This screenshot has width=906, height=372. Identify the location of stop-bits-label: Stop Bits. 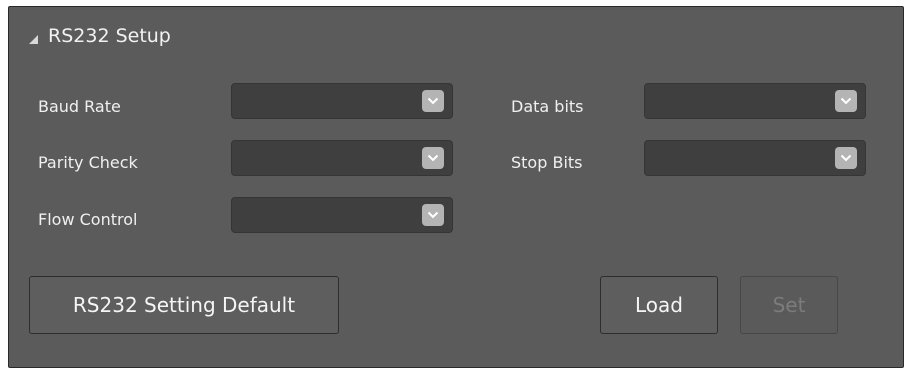
(547, 162).